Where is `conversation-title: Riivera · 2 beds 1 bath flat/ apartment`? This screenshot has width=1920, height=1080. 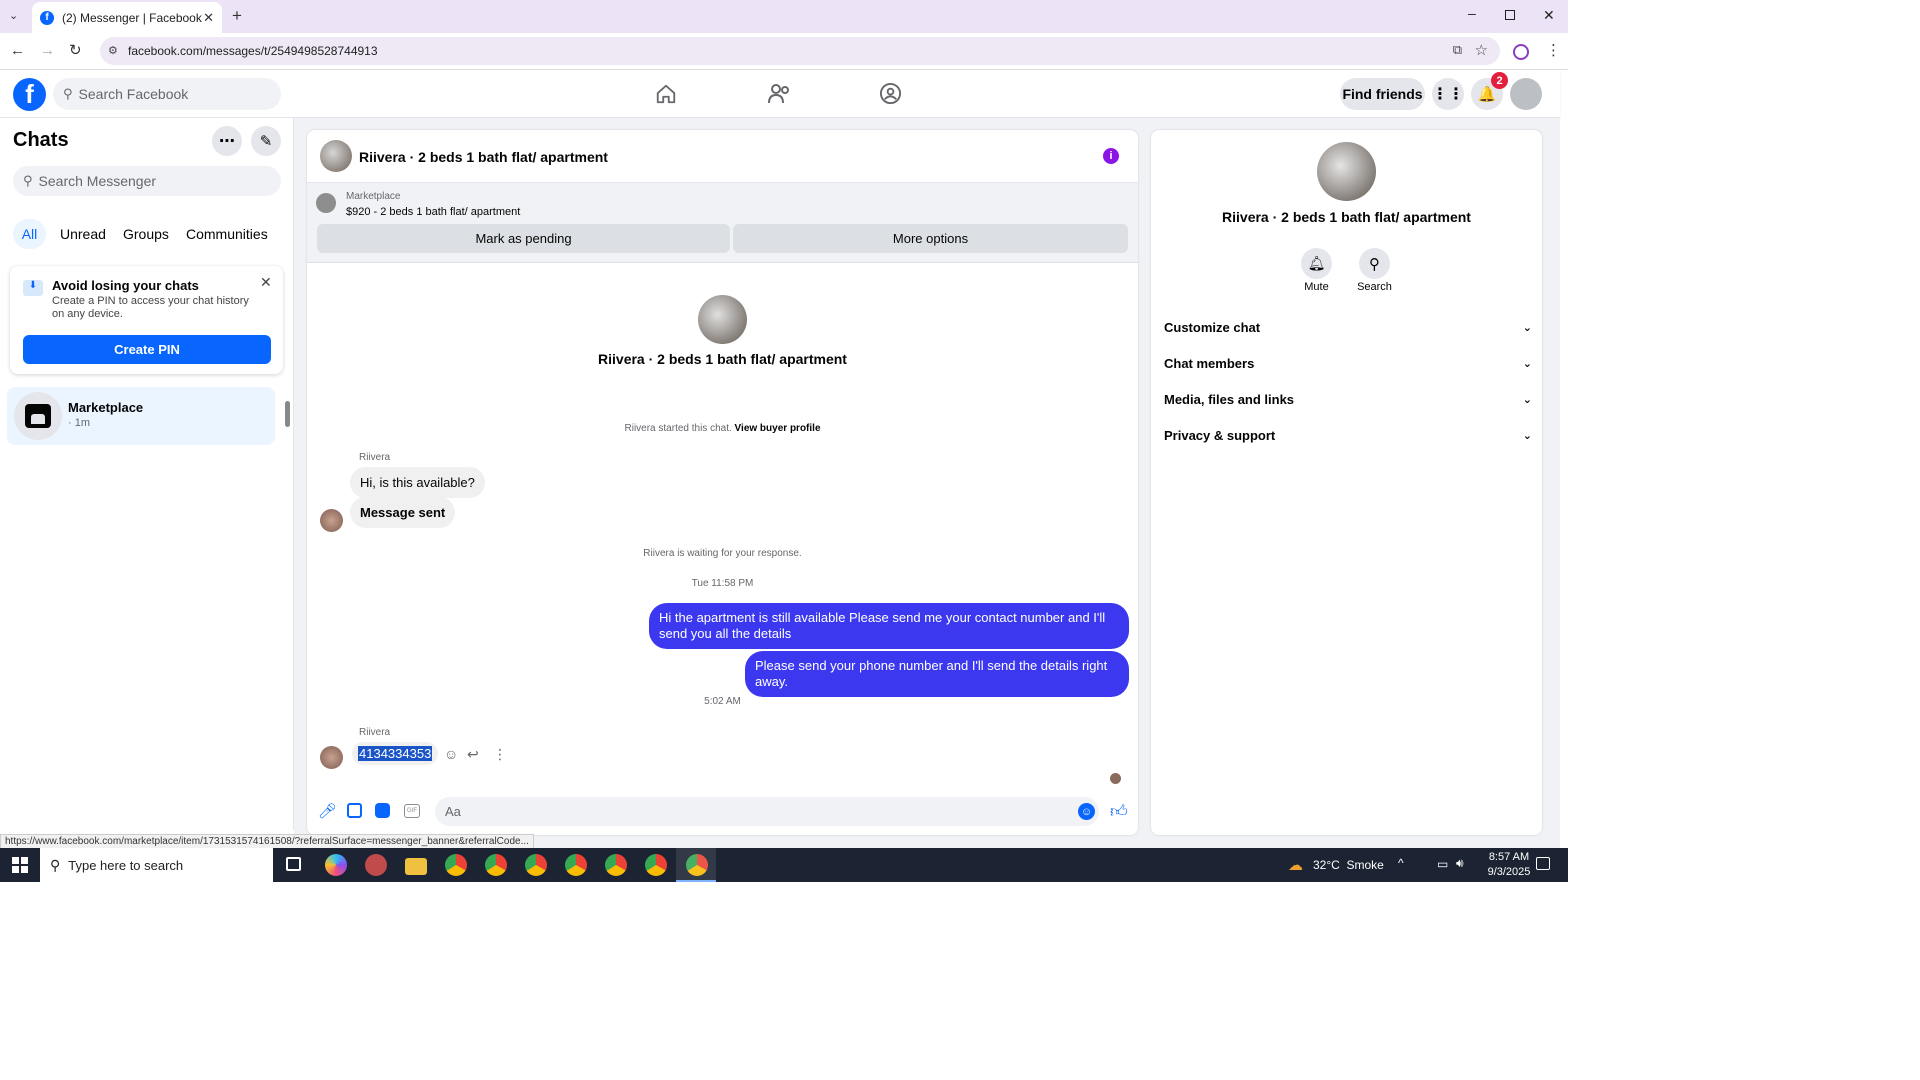
conversation-title: Riivera · 2 beds 1 bath flat/ apartment is located at coordinates (483, 157).